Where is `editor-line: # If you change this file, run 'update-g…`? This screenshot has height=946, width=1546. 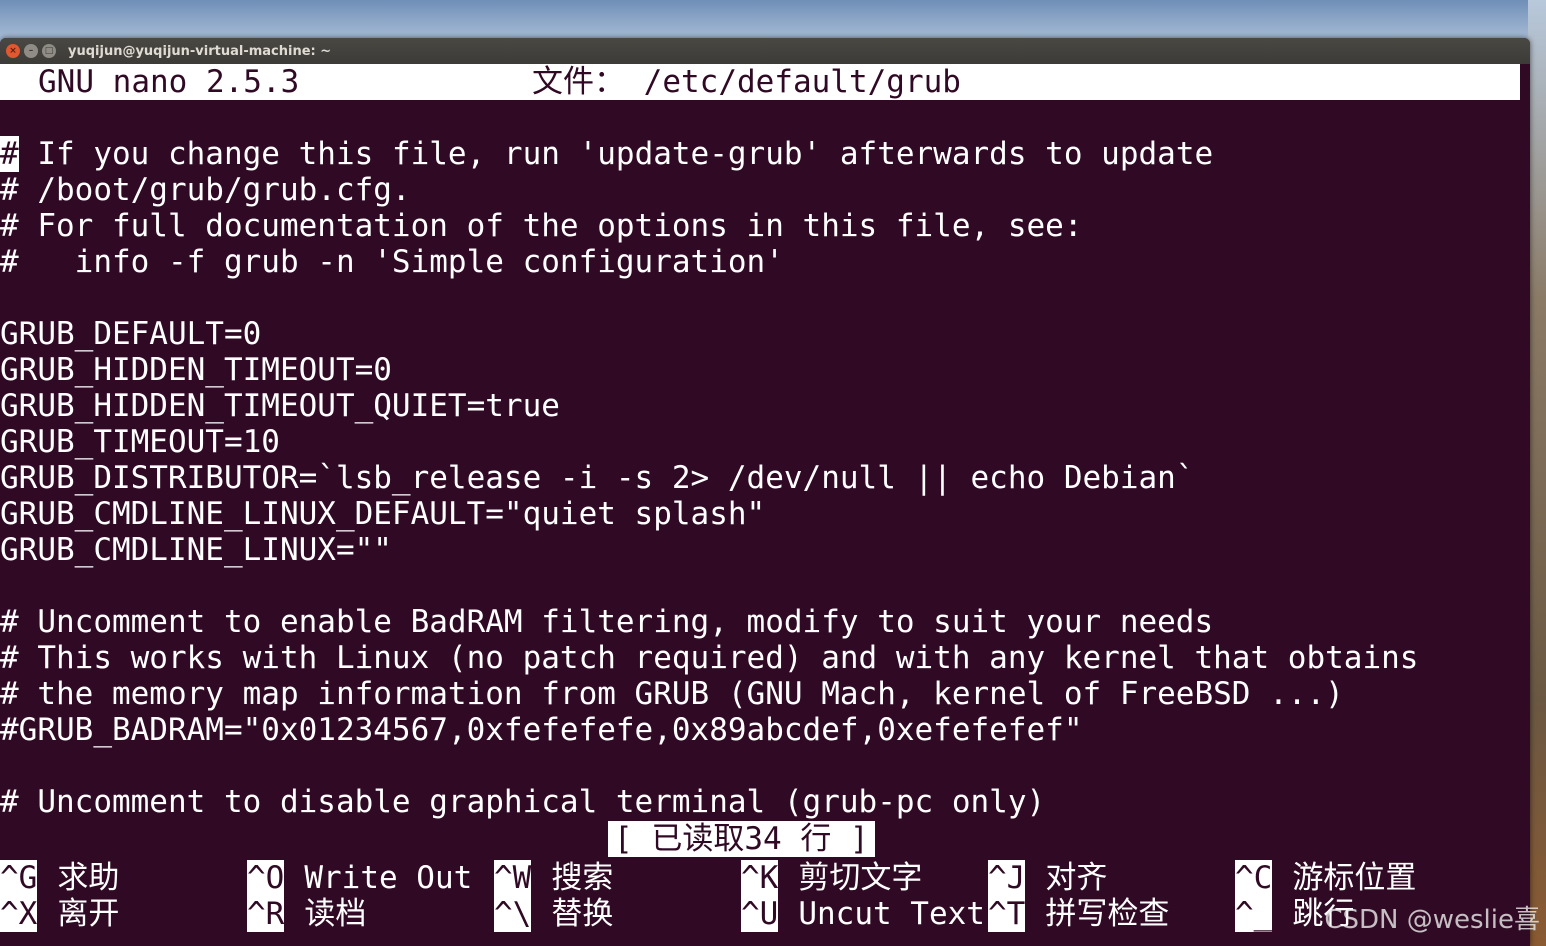 editor-line: # If you change this file, run 'update-g… is located at coordinates (606, 154).